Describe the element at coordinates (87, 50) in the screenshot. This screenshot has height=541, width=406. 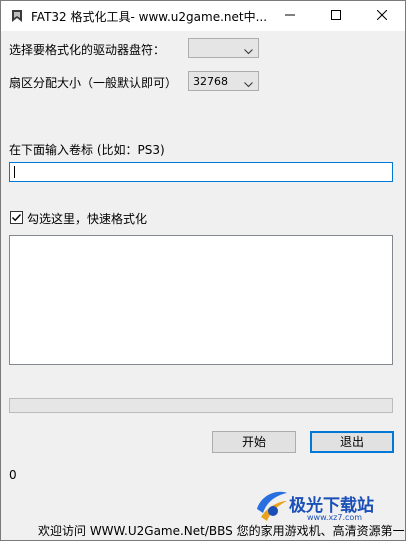
I see `drive-label: 选择要格式化的驱动器盘符：` at that location.